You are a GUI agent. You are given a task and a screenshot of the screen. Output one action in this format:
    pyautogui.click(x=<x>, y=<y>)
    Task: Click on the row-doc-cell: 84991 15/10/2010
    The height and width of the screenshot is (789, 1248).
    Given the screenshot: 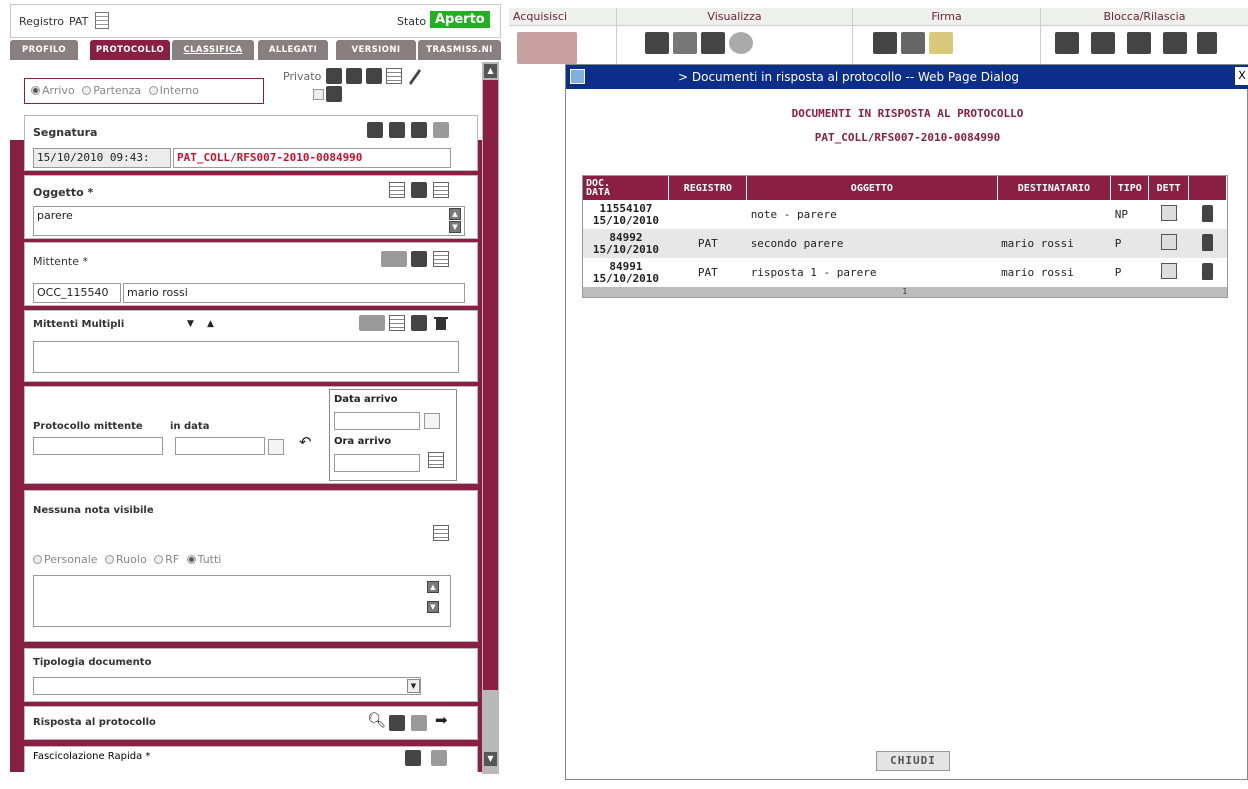 What is the action you would take?
    pyautogui.click(x=626, y=272)
    